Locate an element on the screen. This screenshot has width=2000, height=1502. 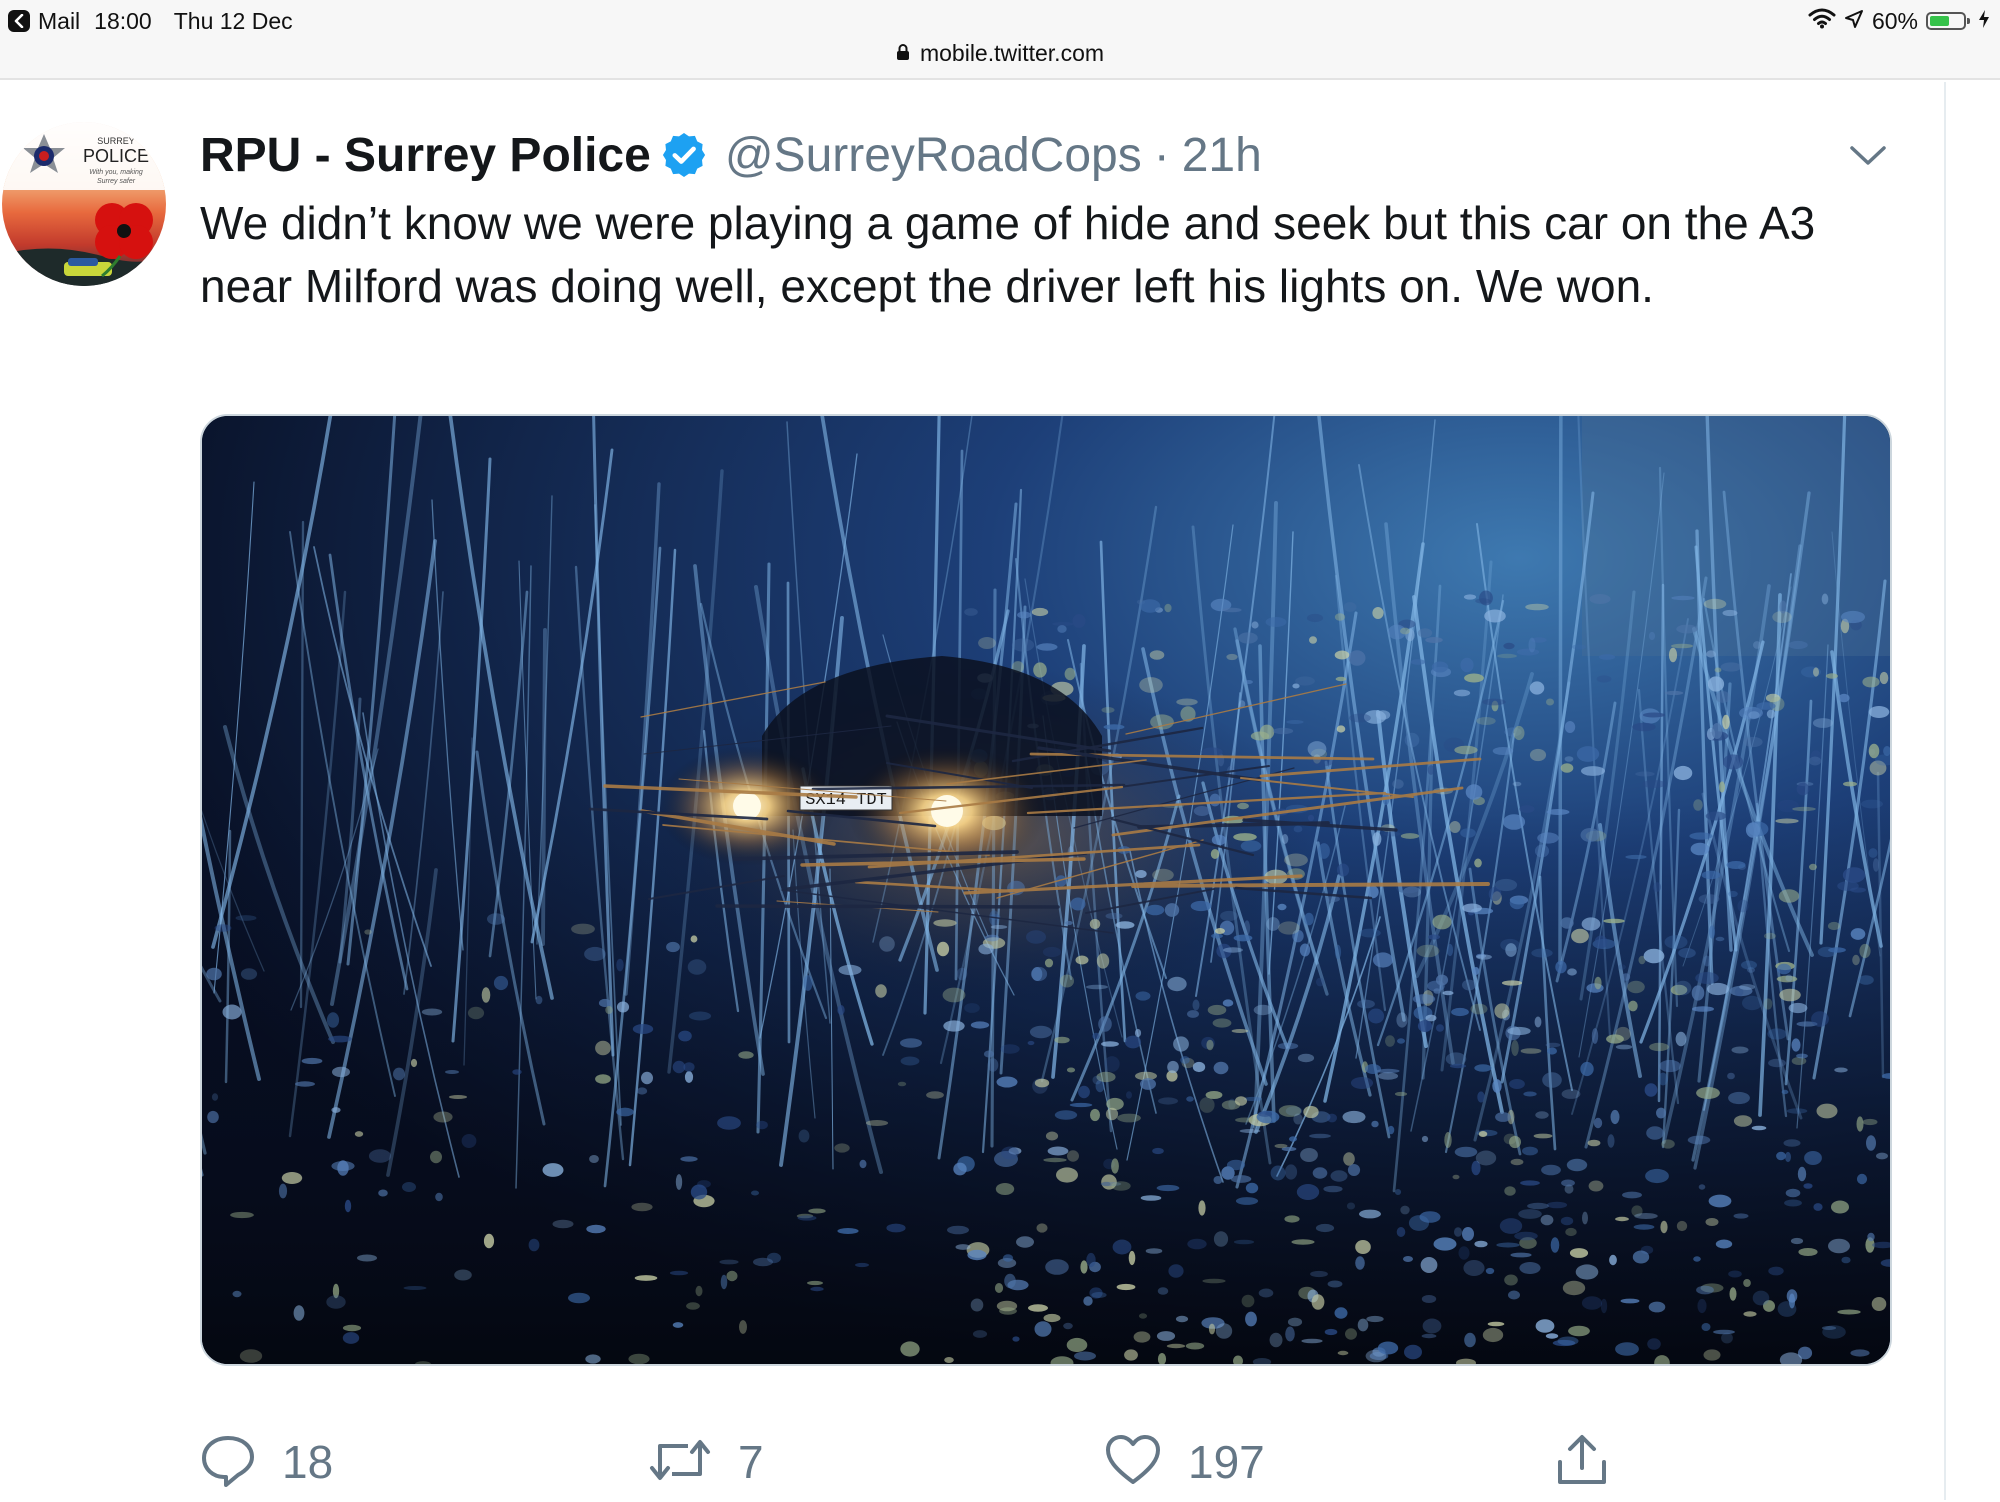
address-bar: mobile.twitter.com is located at coordinates (1000, 53).